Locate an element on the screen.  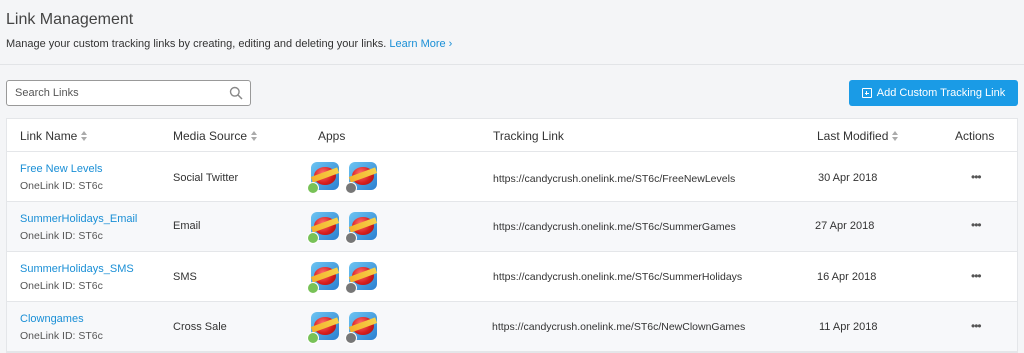
column-actions: Actions is located at coordinates (974, 136).